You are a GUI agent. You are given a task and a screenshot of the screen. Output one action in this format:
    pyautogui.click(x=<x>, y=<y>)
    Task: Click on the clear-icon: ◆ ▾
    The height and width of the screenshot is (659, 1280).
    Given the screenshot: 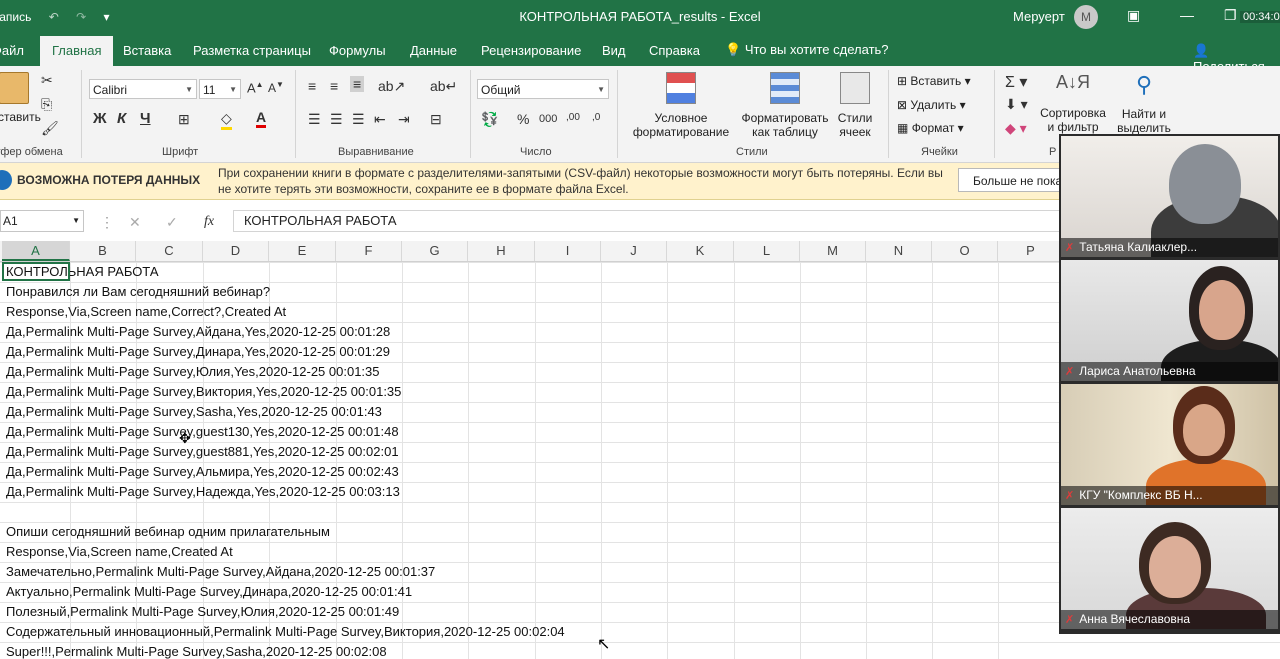 What is the action you would take?
    pyautogui.click(x=1016, y=128)
    